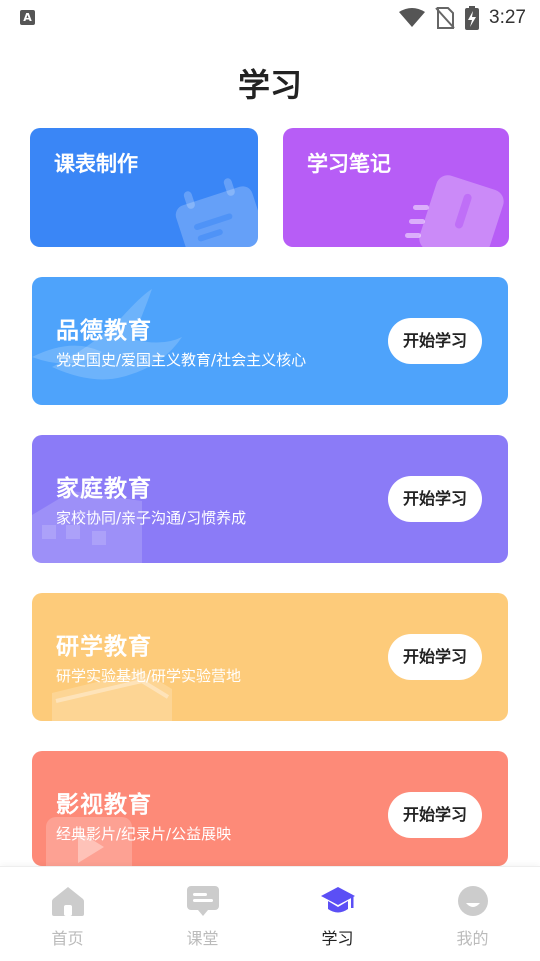 The width and height of the screenshot is (540, 961). Describe the element at coordinates (67, 938) in the screenshot. I see `nav-label-home: 首页` at that location.